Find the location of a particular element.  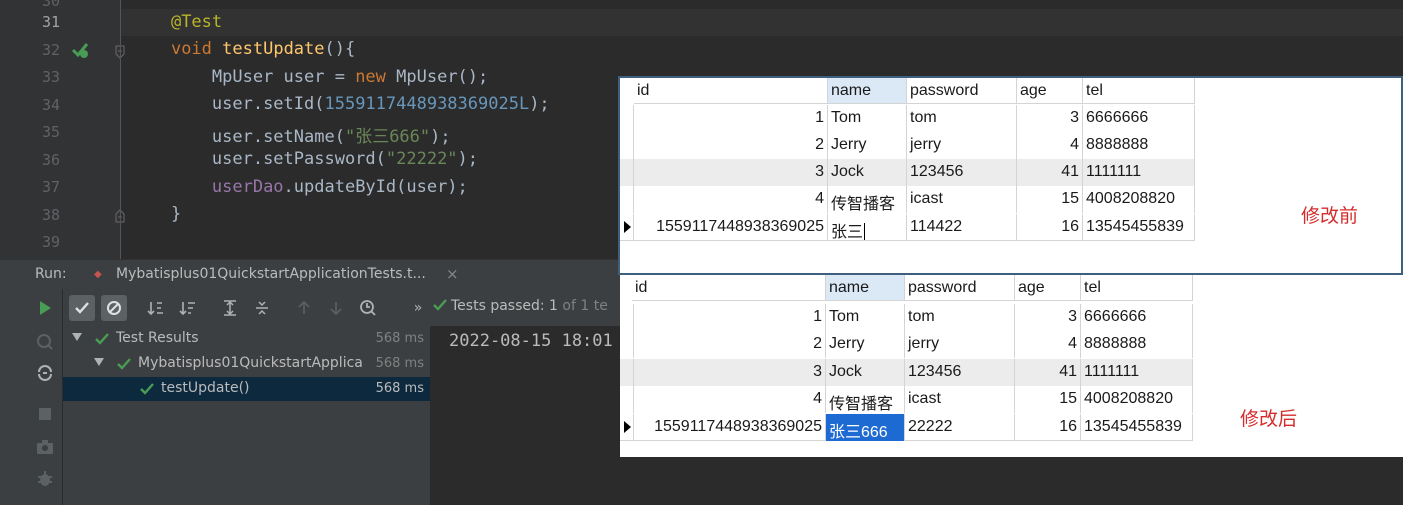

cell-name-editing: 张三 is located at coordinates (867, 227).